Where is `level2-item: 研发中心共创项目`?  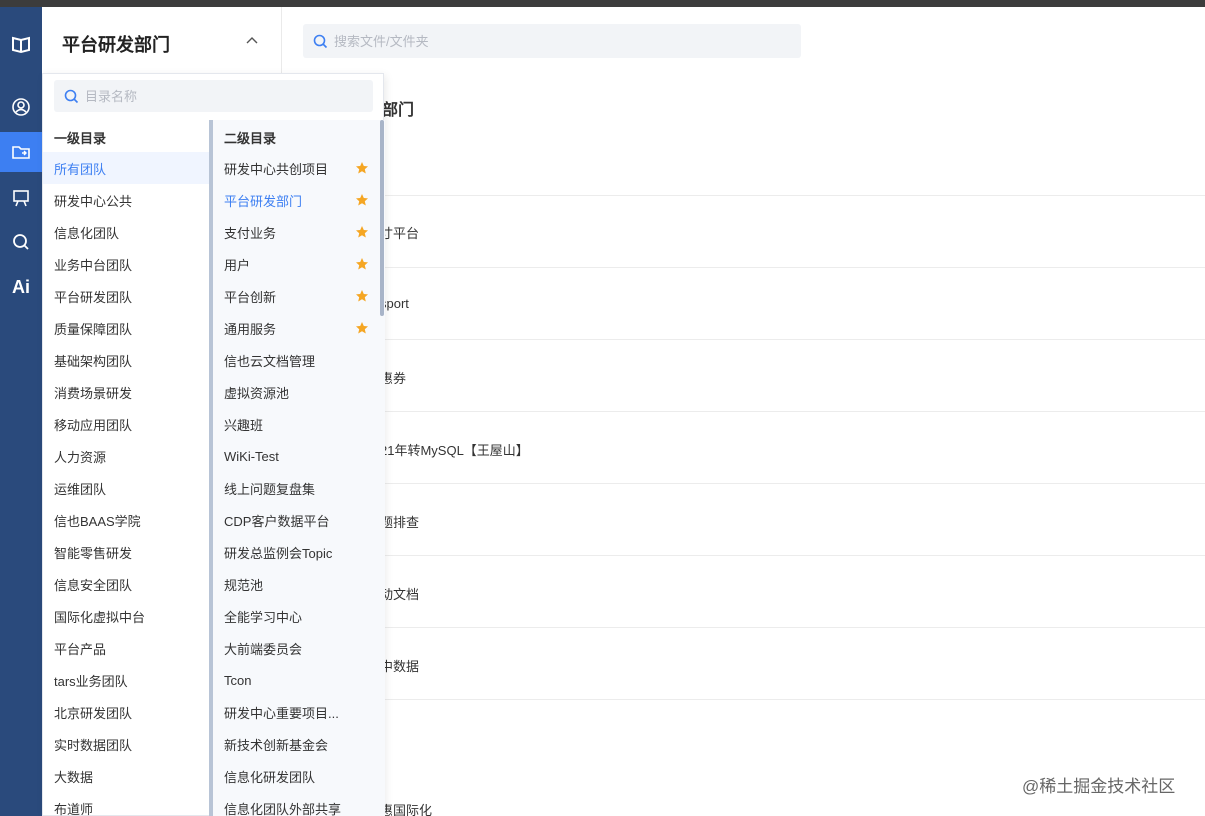
level2-item: 研发中心共创项目 is located at coordinates (297, 168).